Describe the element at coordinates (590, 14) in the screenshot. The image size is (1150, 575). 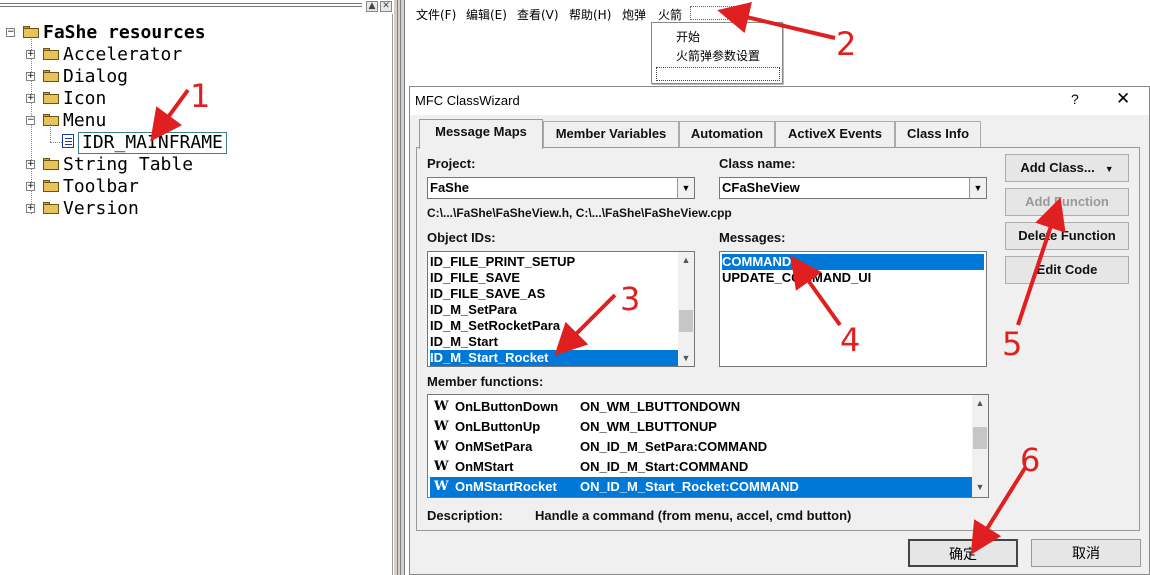
I see `menu-help: 帮助(H)` at that location.